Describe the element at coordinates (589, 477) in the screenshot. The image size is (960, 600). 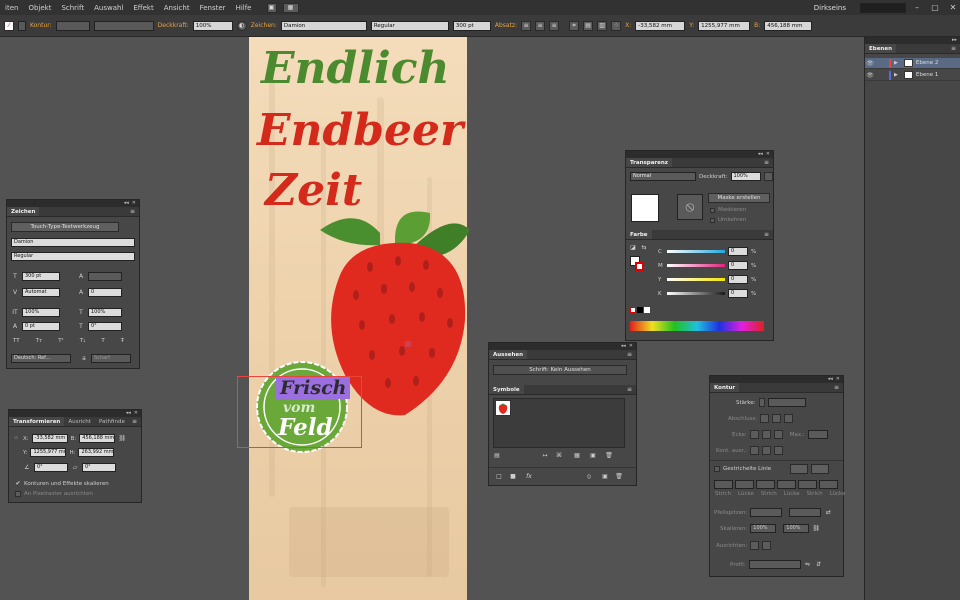
I see `clear-appearance-icon: ⦸` at that location.